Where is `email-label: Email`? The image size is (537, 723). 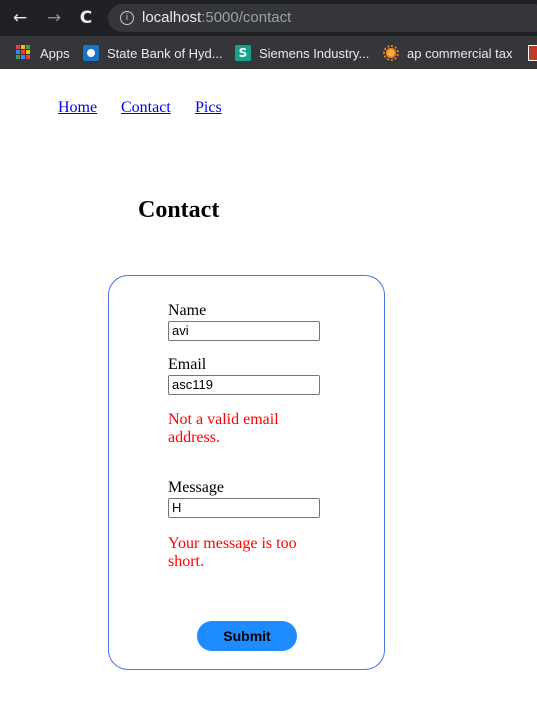
email-label: Email is located at coordinates (187, 364).